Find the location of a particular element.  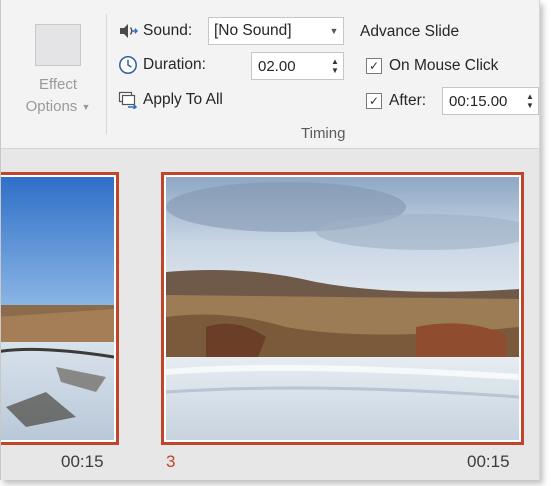

duration-row: Duration: is located at coordinates (161, 65).